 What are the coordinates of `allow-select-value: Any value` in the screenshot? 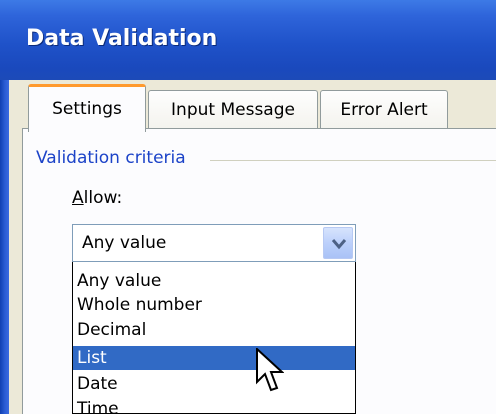 It's located at (124, 243).